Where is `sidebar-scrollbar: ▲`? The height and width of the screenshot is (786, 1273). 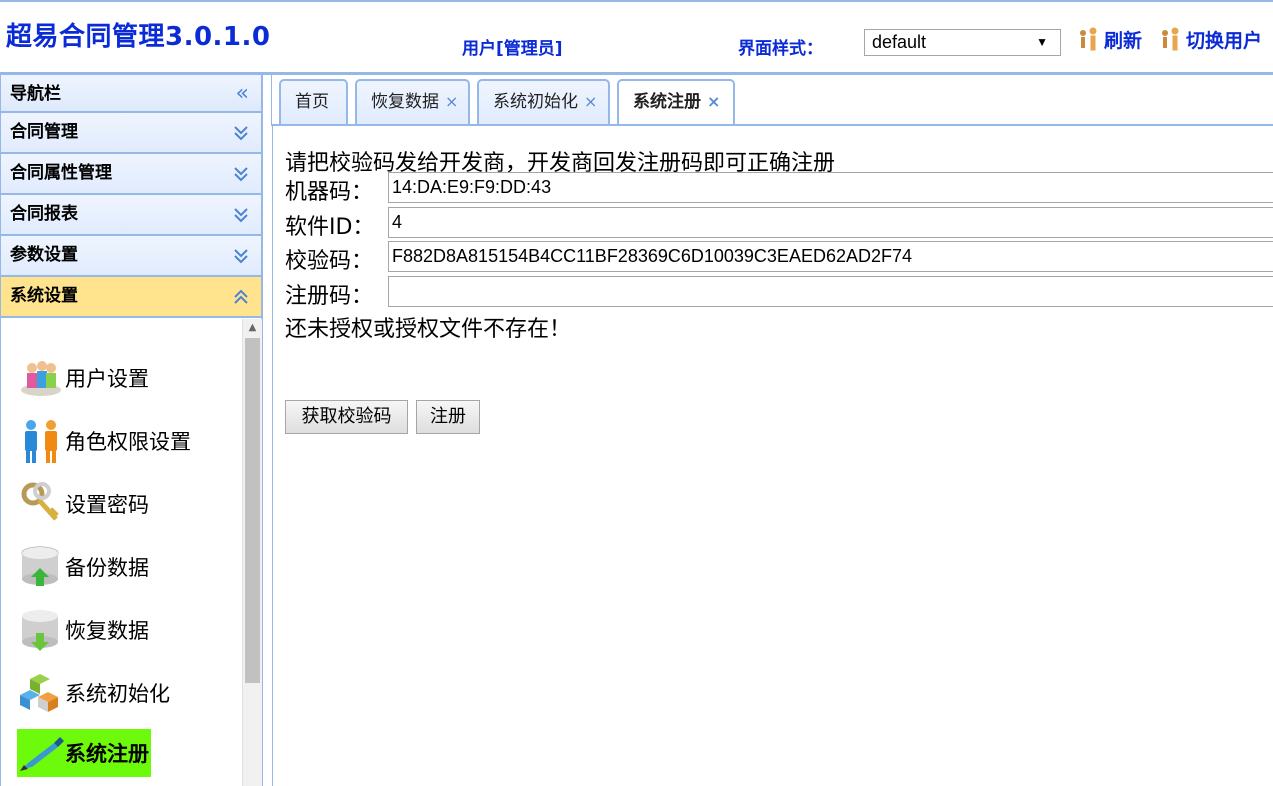 sidebar-scrollbar: ▲ is located at coordinates (252, 552).